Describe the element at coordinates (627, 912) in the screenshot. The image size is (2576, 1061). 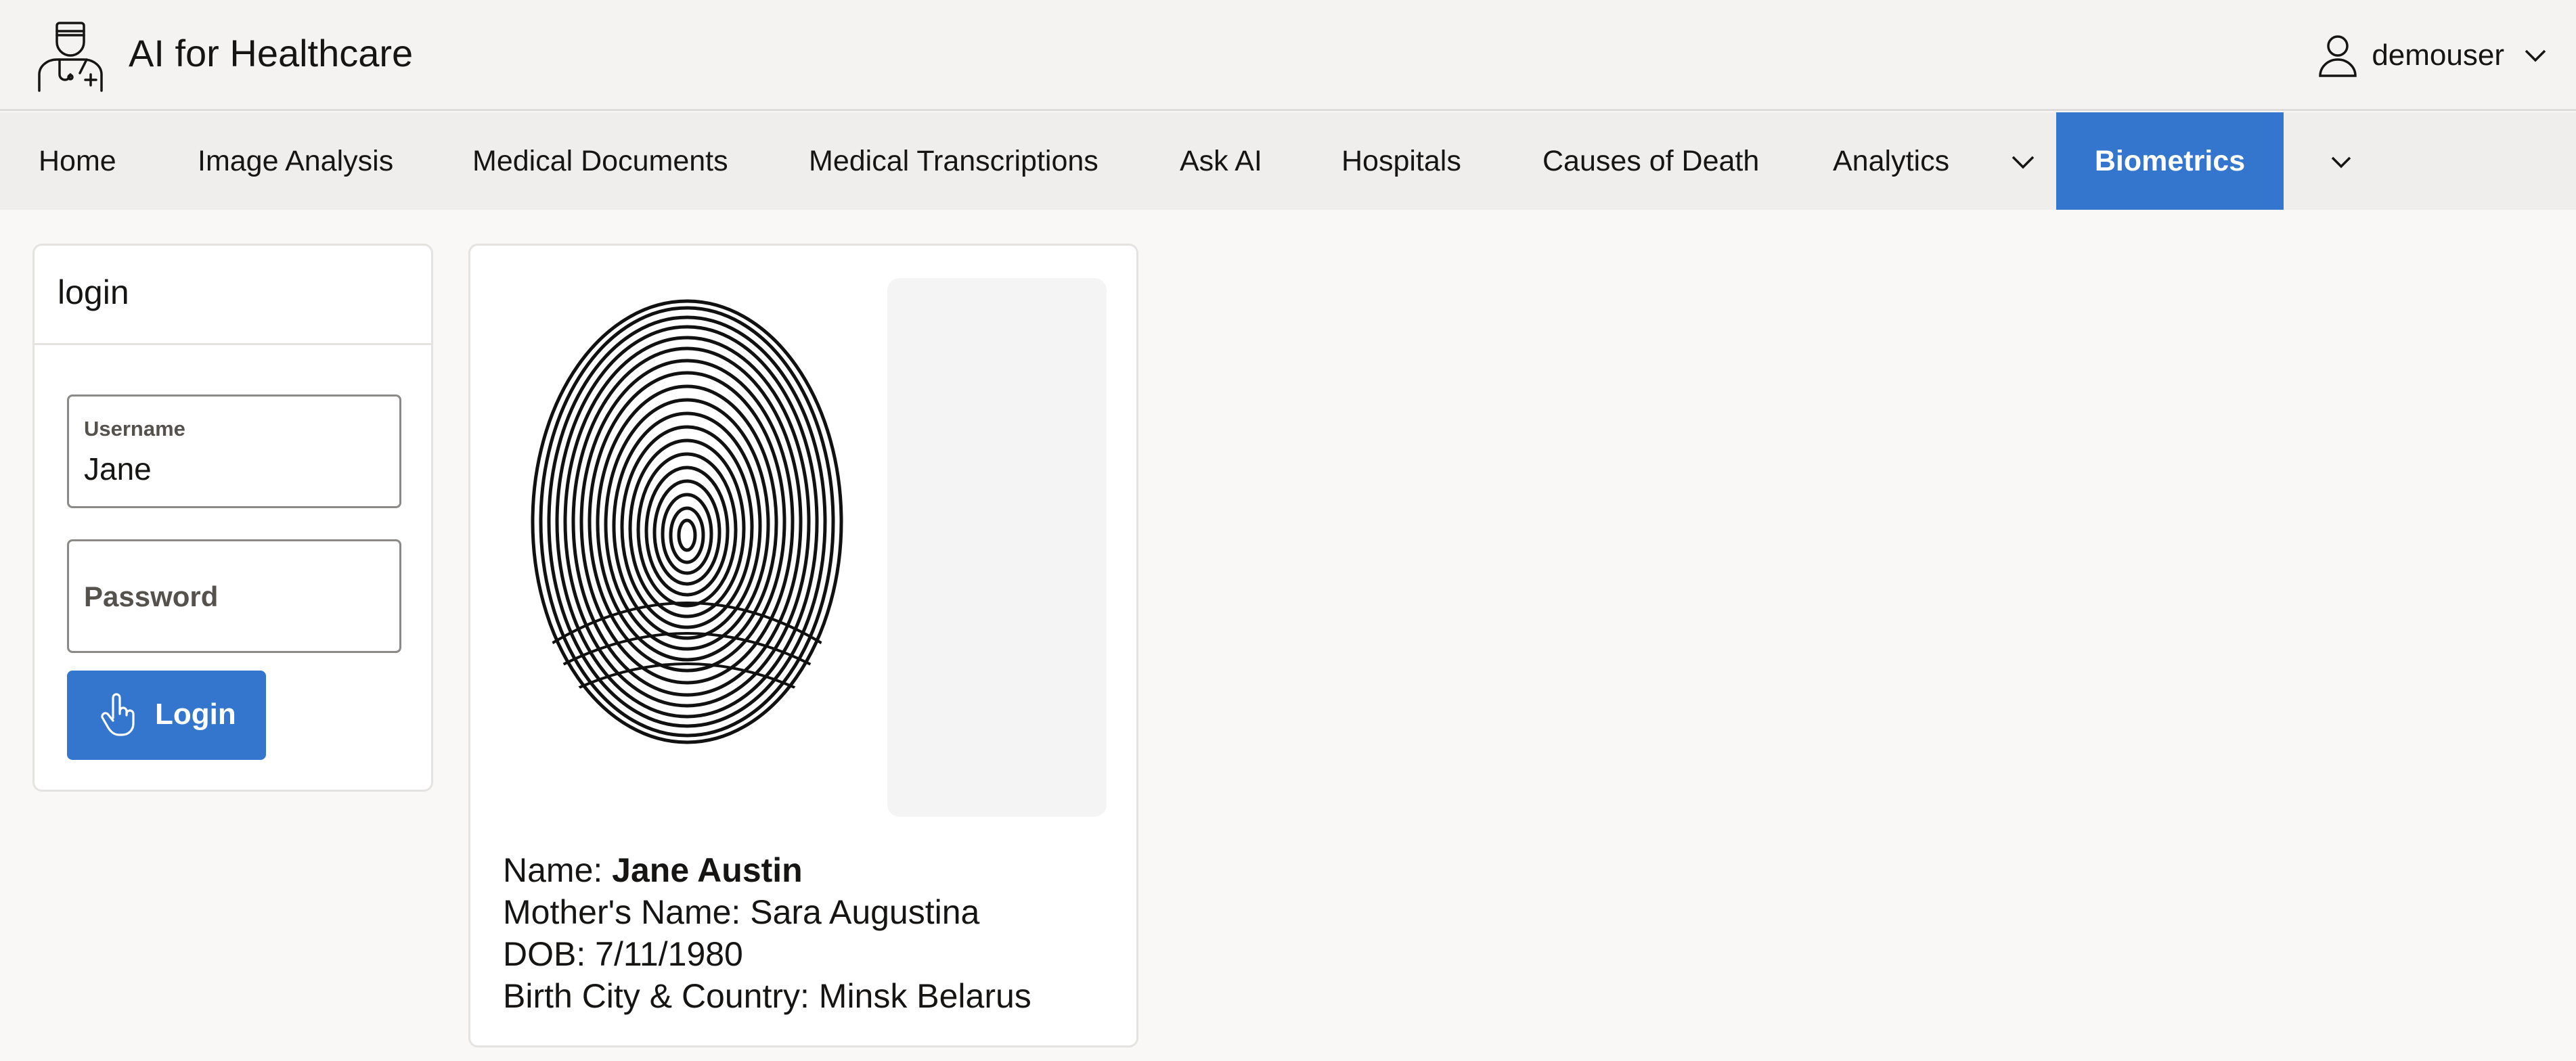
I see `record-mother-label: Mother's Name:` at that location.